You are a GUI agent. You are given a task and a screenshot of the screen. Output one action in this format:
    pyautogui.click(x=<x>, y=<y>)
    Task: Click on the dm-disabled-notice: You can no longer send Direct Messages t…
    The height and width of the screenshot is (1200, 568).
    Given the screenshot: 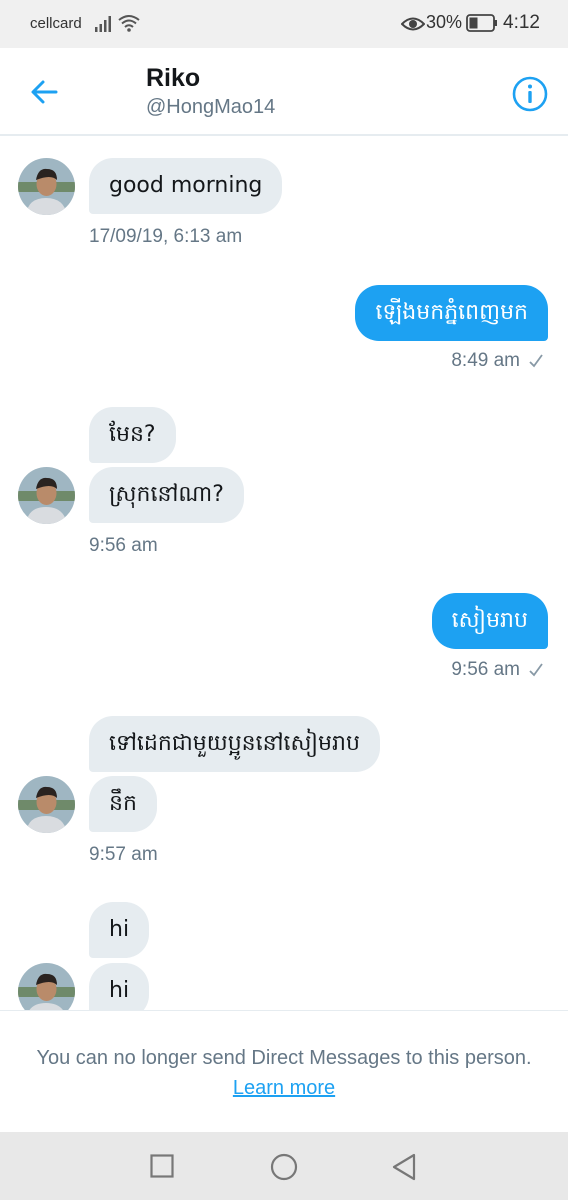 What is the action you would take?
    pyautogui.click(x=284, y=1071)
    